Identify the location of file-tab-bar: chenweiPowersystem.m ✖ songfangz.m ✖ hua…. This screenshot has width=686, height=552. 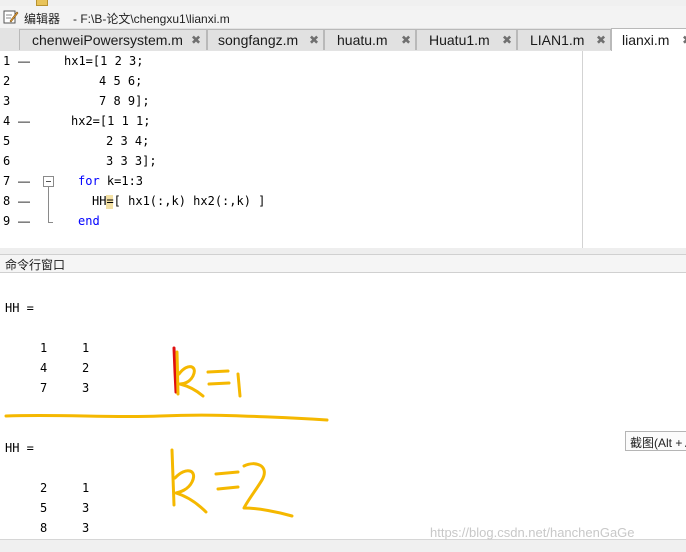
(343, 40).